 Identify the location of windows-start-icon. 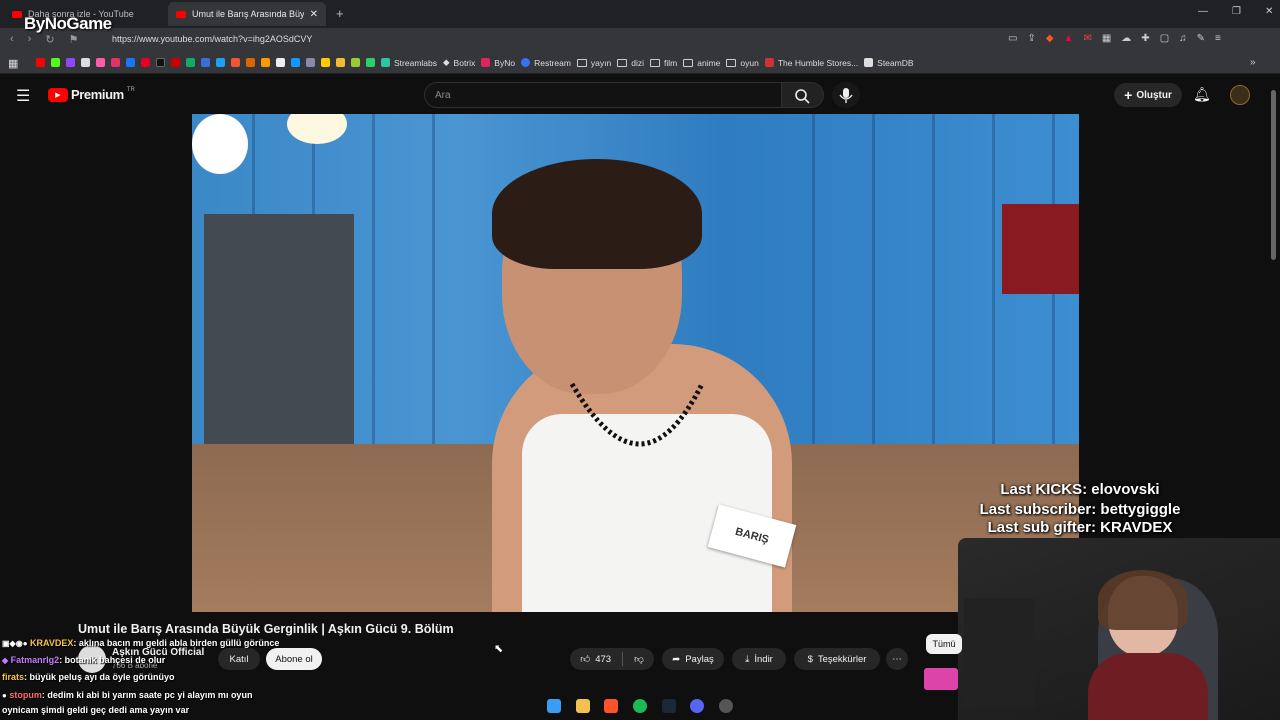
(554, 706).